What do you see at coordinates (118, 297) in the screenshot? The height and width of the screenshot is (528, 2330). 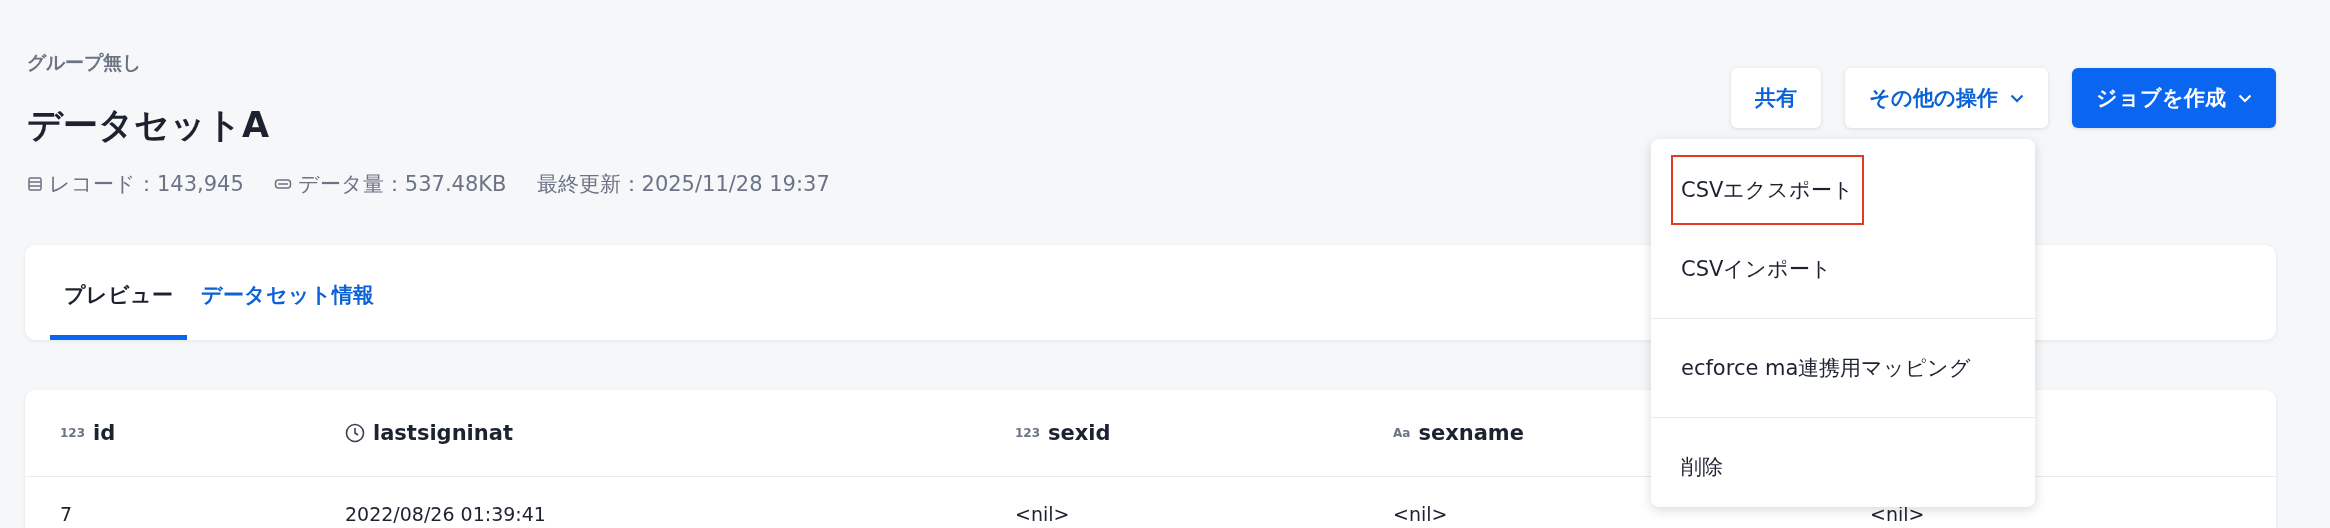 I see `tab: プレビュー` at bounding box center [118, 297].